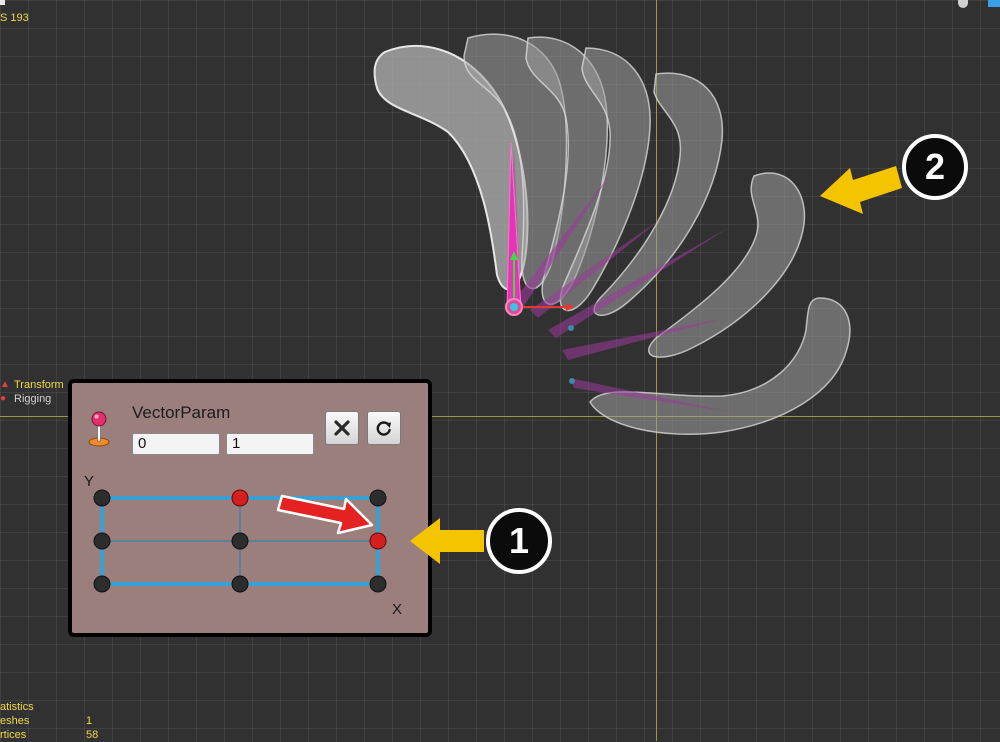 The height and width of the screenshot is (742, 1000). I want to click on stats-name: eshes, so click(15, 721).